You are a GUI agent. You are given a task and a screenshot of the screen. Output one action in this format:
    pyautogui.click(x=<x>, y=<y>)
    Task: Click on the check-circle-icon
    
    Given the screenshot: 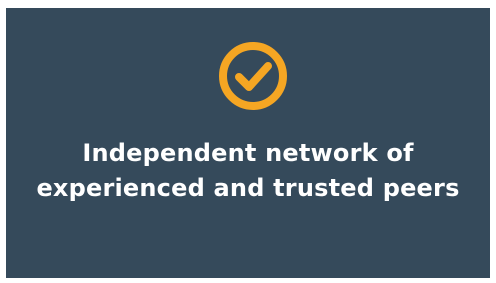 What is the action you would take?
    pyautogui.click(x=253, y=76)
    